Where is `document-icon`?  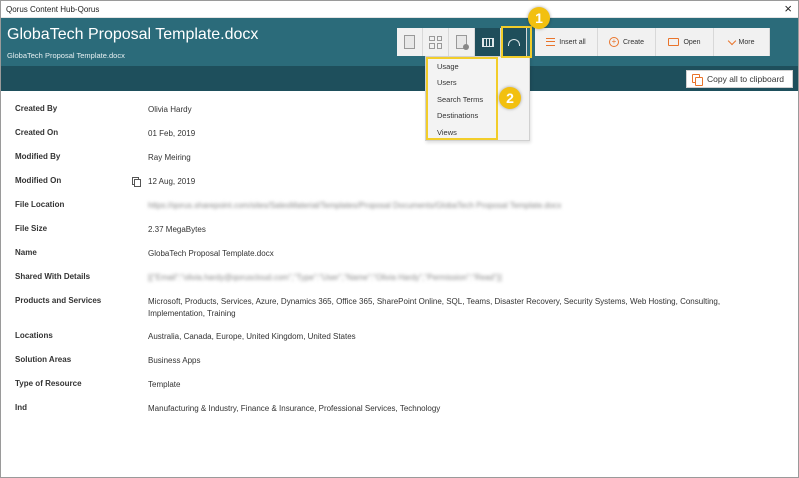
document-icon is located at coordinates (409, 42).